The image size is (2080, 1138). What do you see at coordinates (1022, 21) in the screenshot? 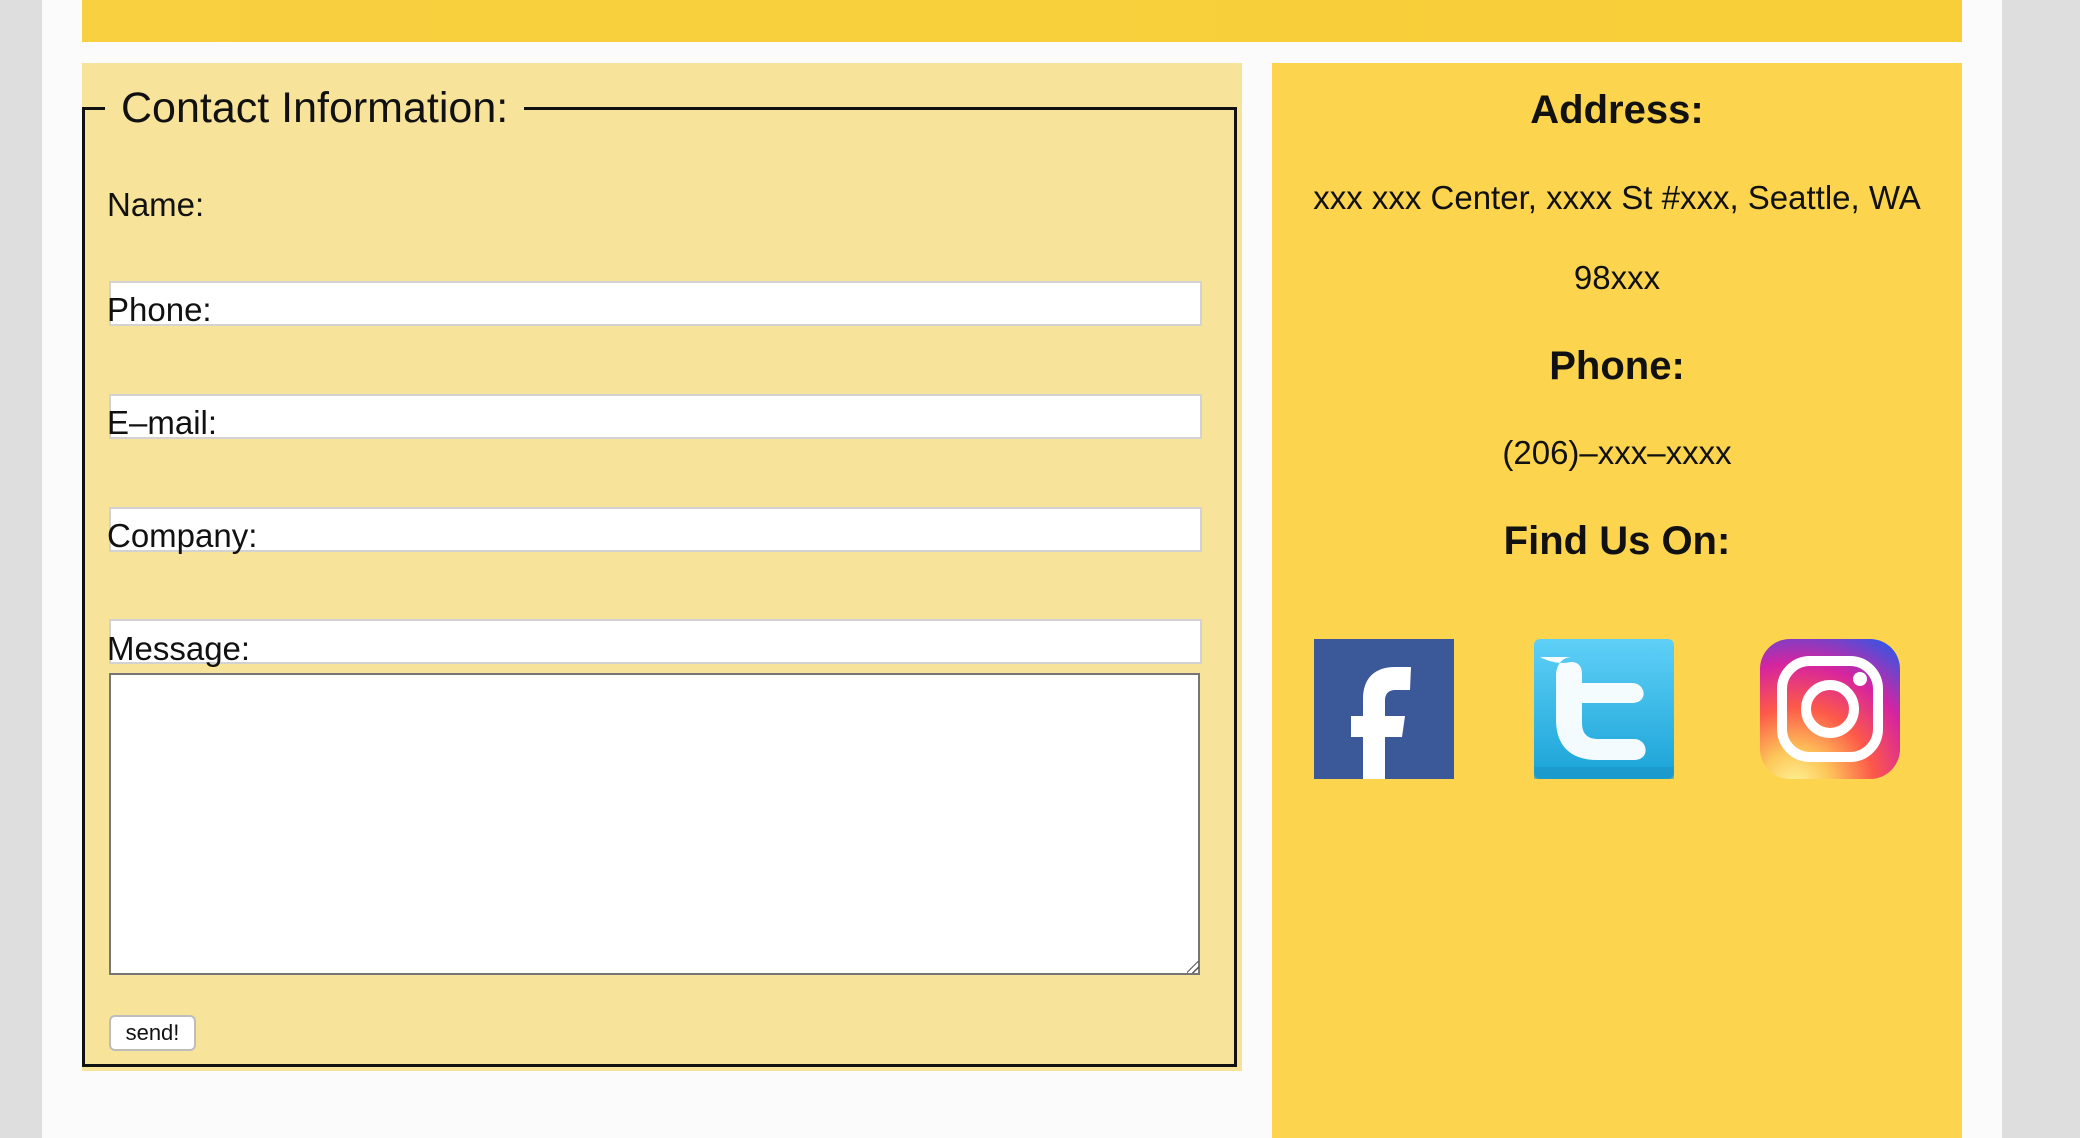
I see `top-bar` at bounding box center [1022, 21].